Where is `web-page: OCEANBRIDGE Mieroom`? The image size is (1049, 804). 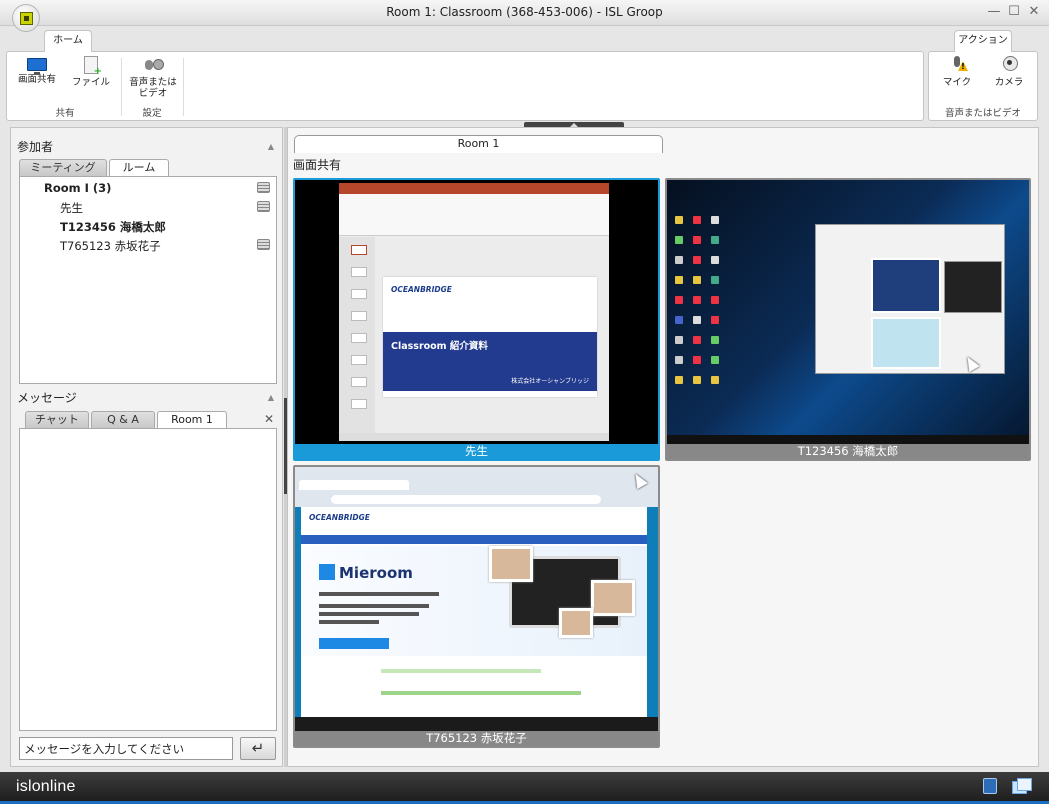 web-page: OCEANBRIDGE Mieroom is located at coordinates (474, 612).